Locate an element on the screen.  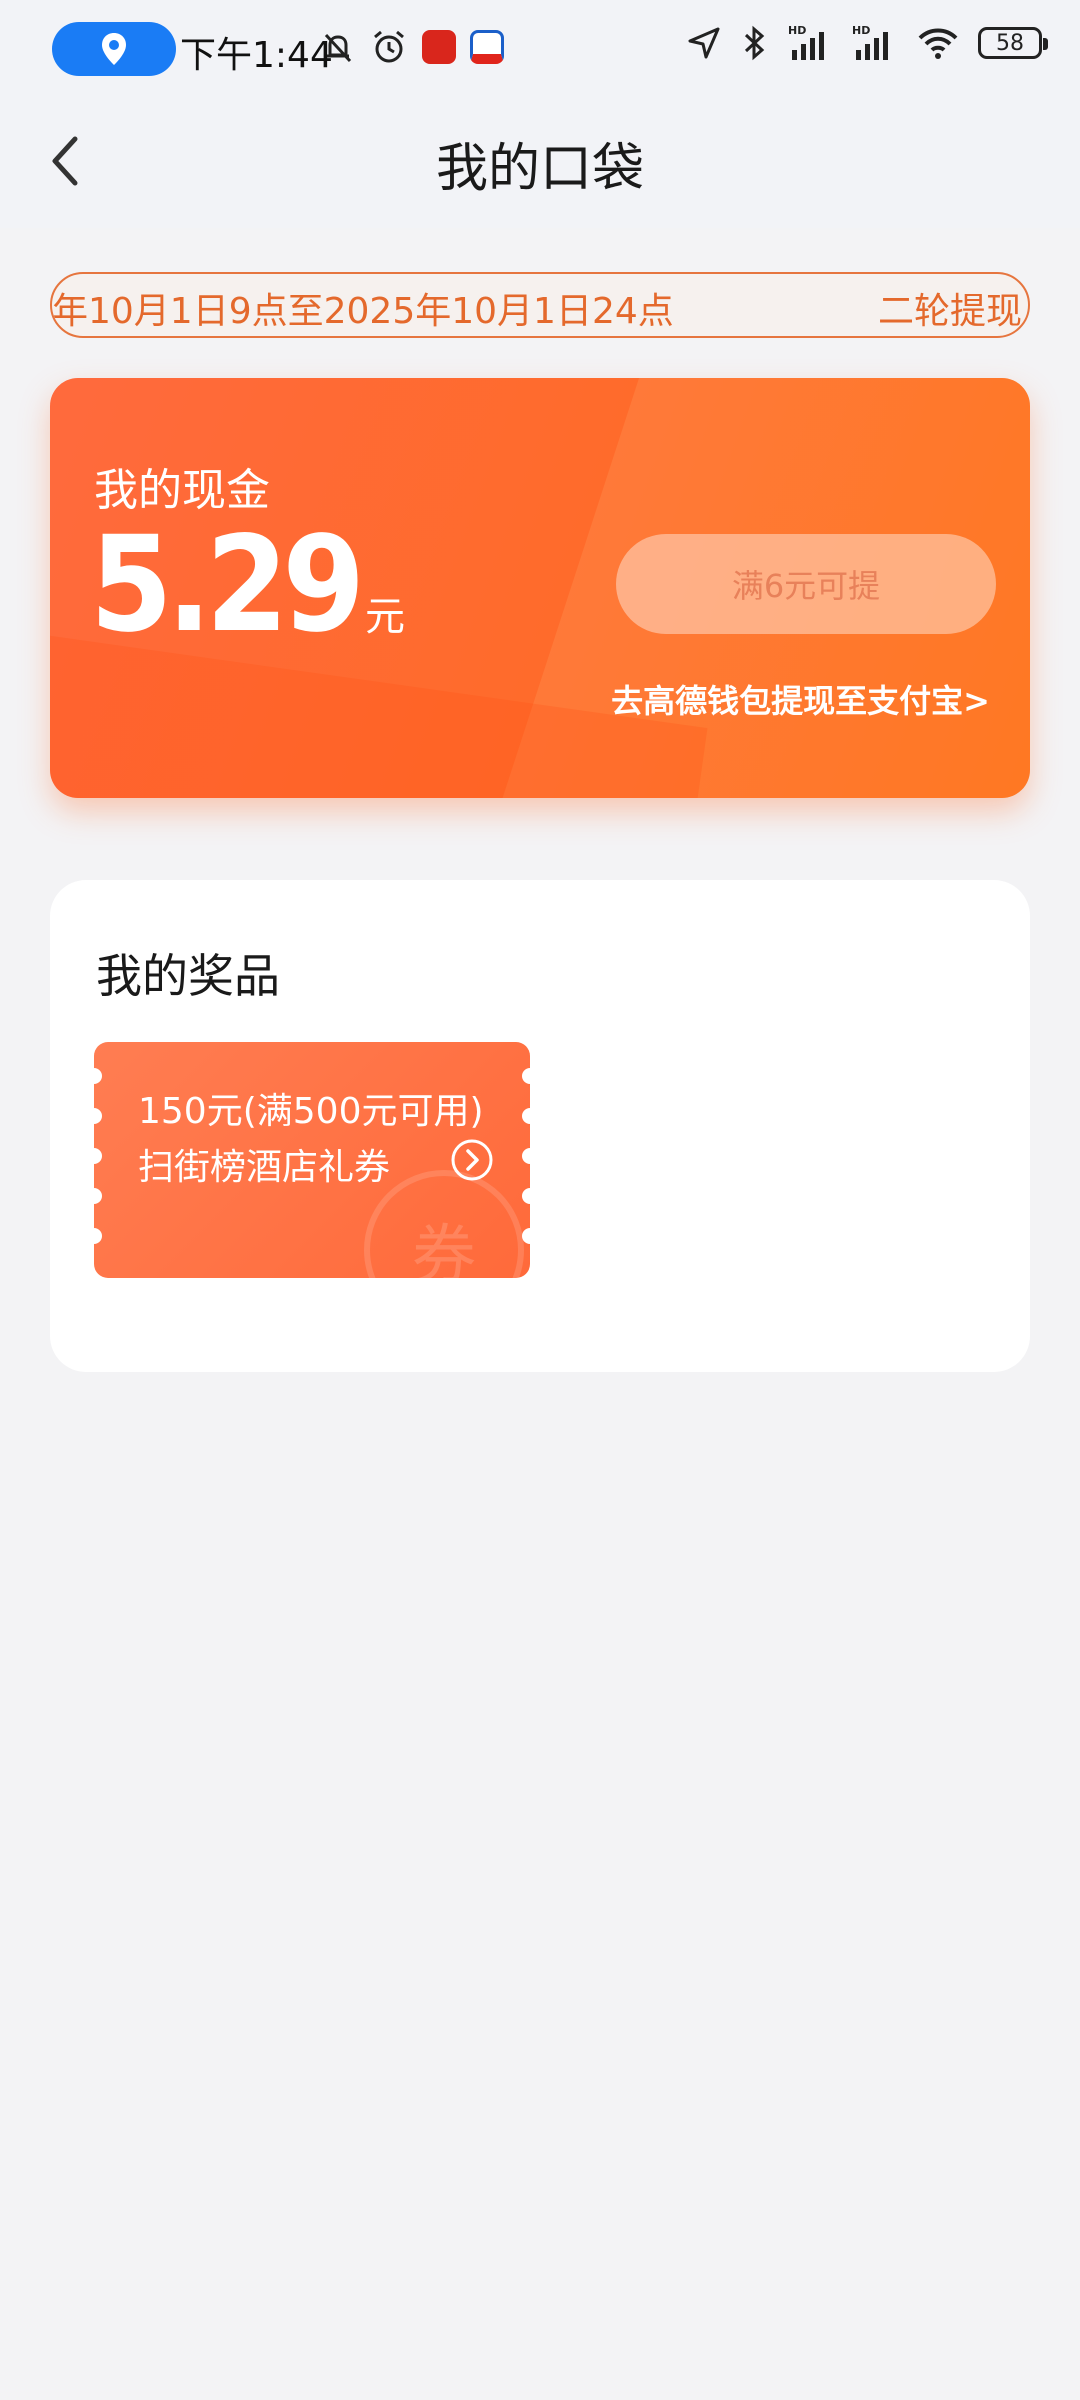
withdraw-button: 满6元可提 is located at coordinates (806, 584).